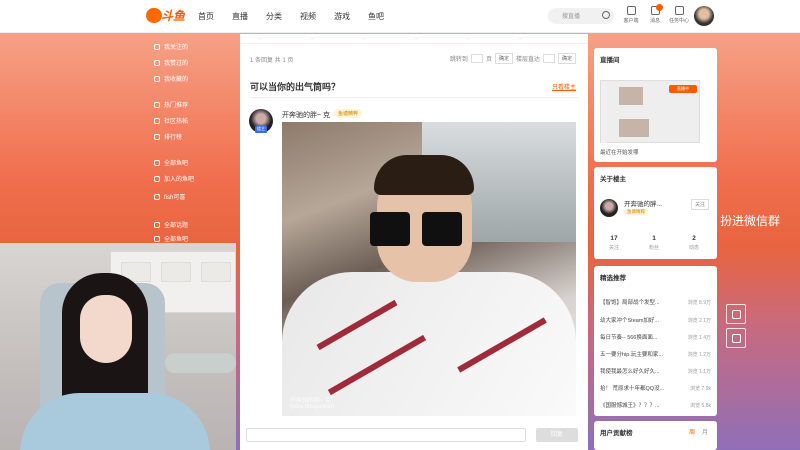 The height and width of the screenshot is (450, 800). What do you see at coordinates (750, 221) in the screenshot?
I see `overlay-caption: 扮进微信群` at bounding box center [750, 221].